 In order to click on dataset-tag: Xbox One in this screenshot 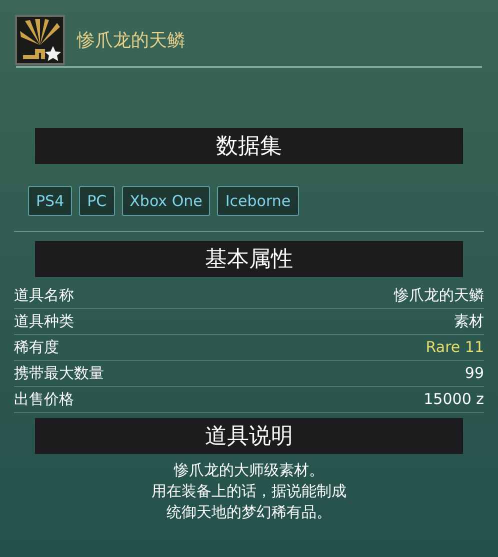, I will do `click(166, 201)`.